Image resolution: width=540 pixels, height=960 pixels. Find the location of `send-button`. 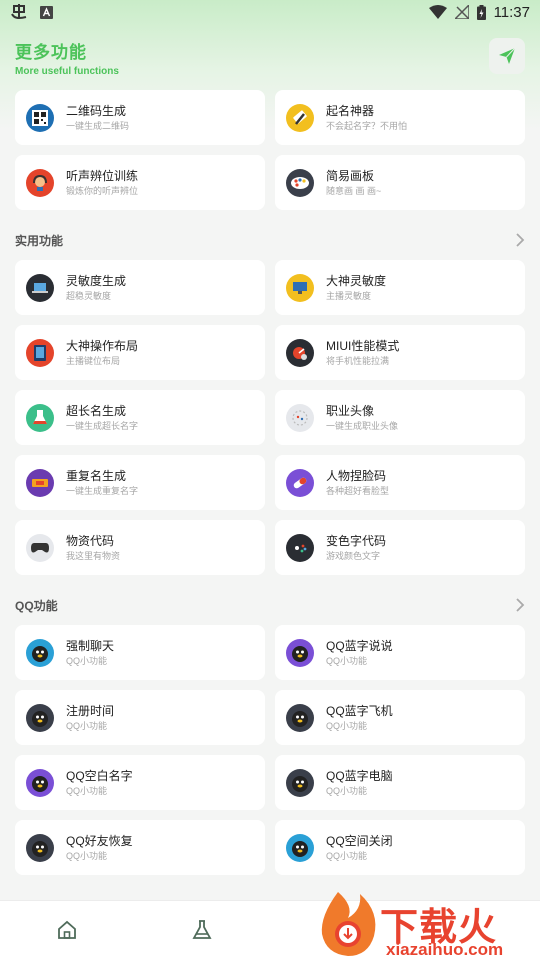

send-button is located at coordinates (507, 56).